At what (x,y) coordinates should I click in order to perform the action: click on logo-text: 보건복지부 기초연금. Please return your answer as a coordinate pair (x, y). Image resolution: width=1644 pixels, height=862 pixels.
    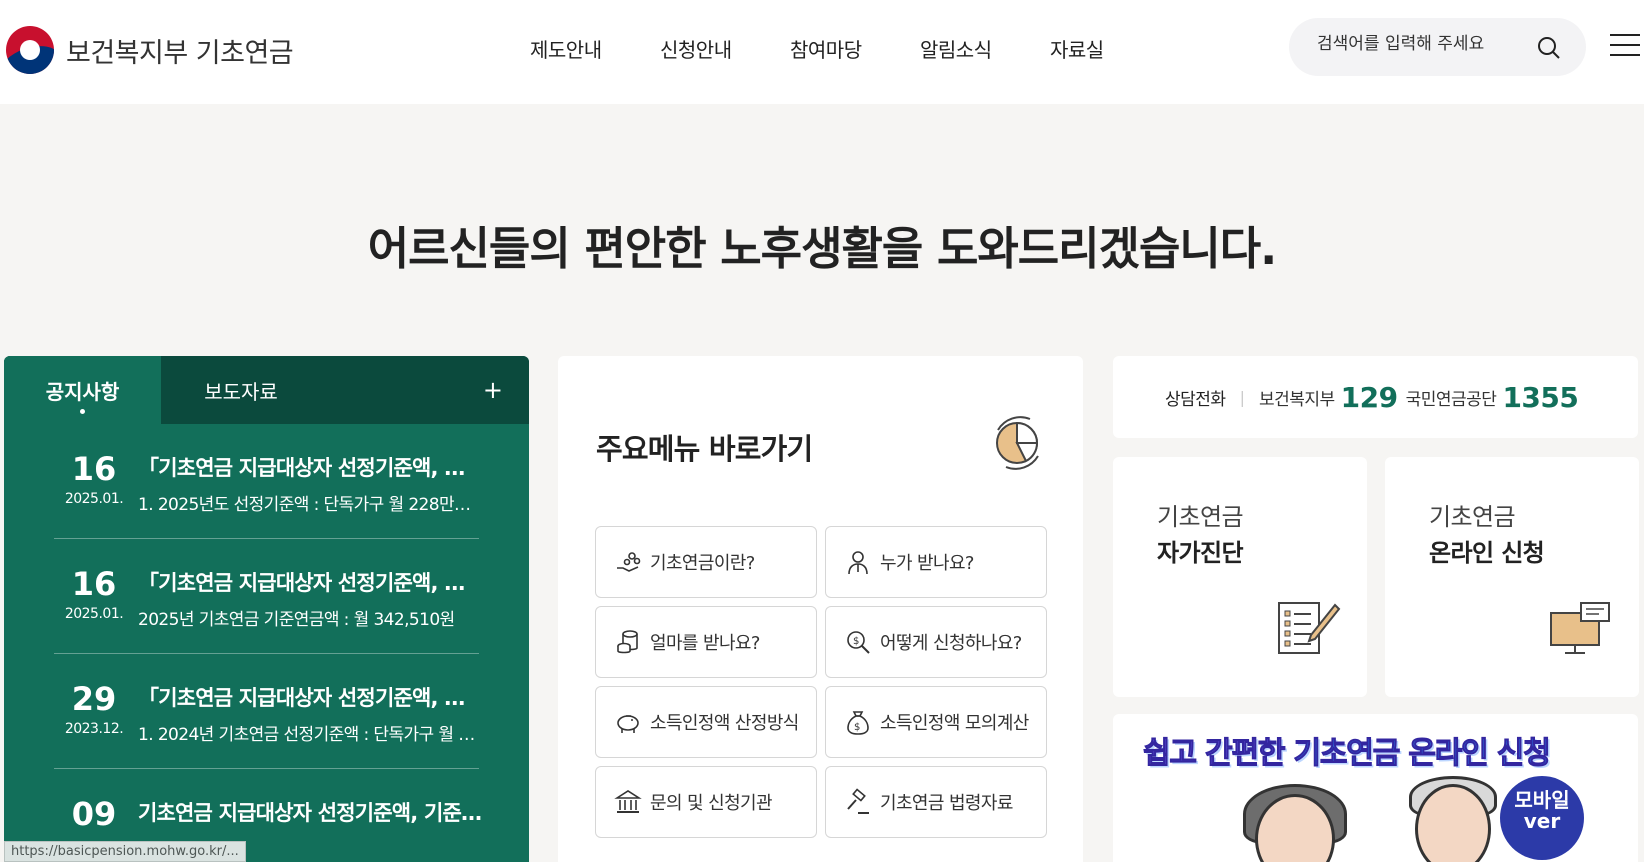
    Looking at the image, I should click on (180, 53).